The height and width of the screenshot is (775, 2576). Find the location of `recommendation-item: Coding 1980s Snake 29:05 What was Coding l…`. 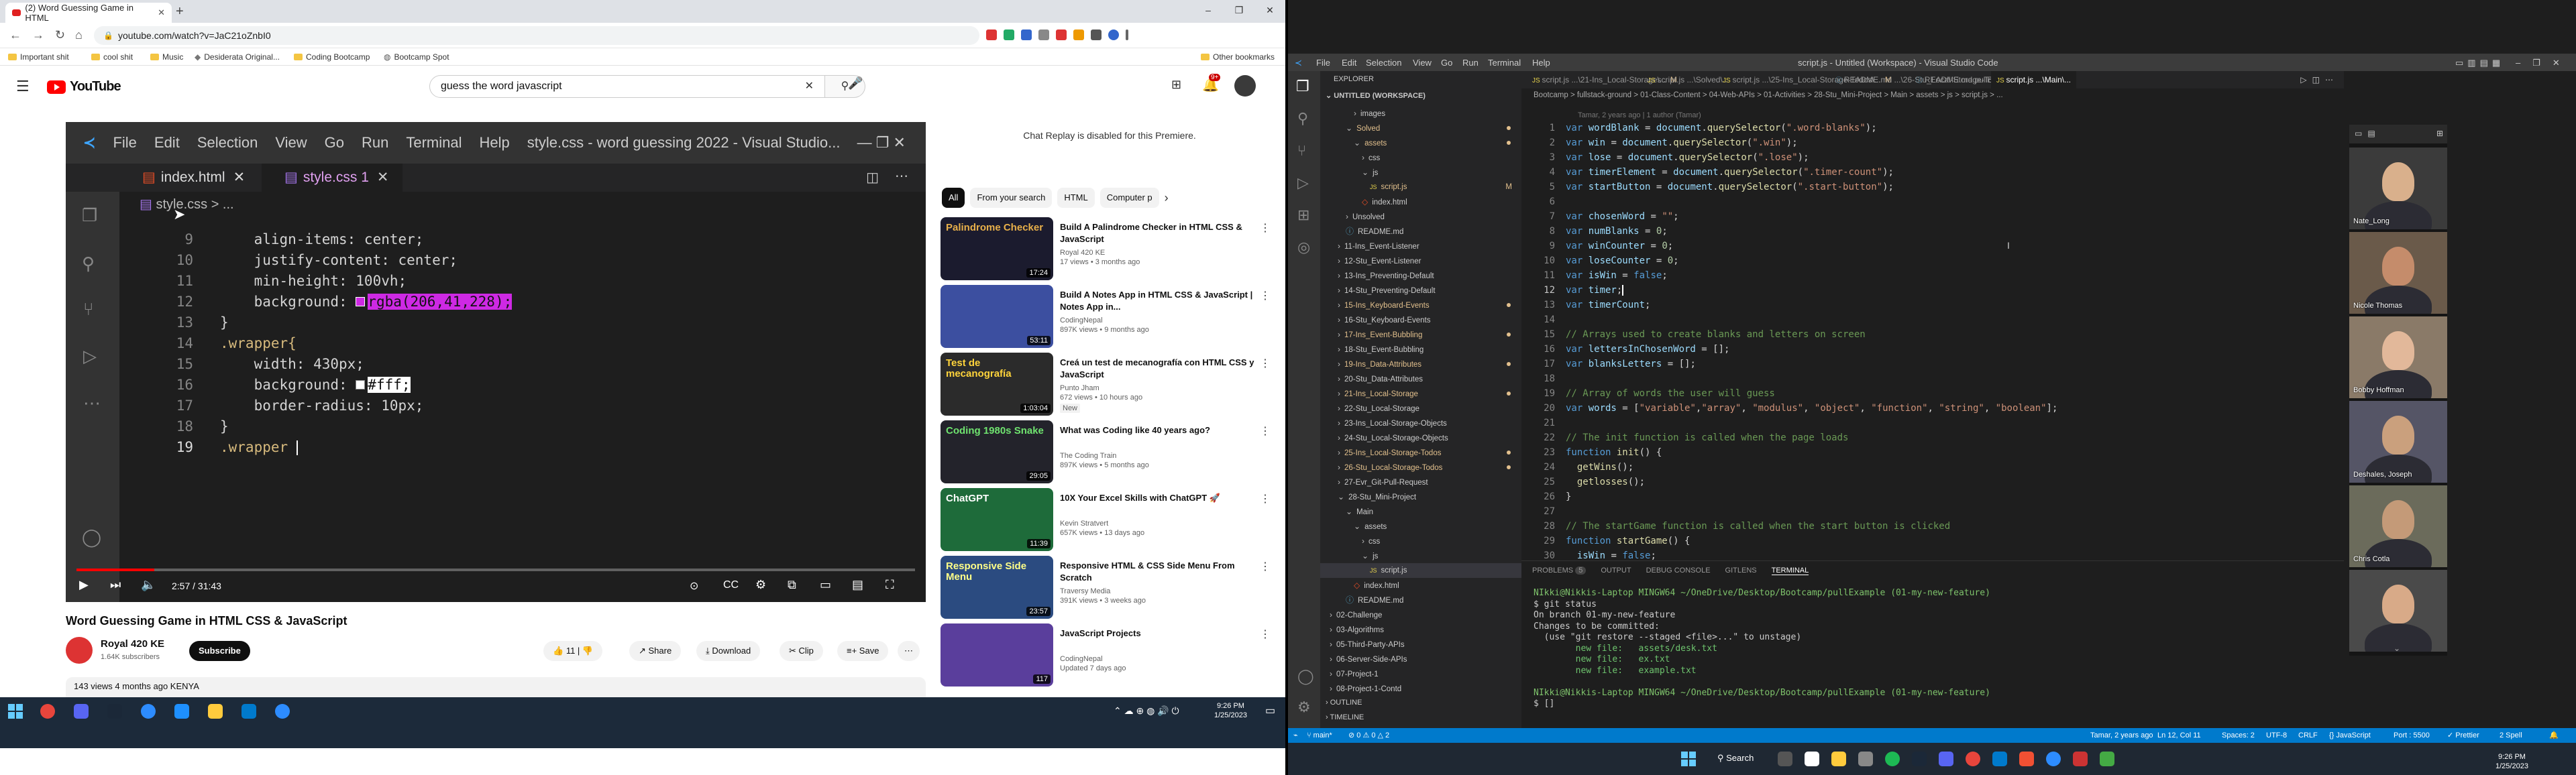

recommendation-item: Coding 1980s Snake 29:05 What was Coding l… is located at coordinates (1108, 454).